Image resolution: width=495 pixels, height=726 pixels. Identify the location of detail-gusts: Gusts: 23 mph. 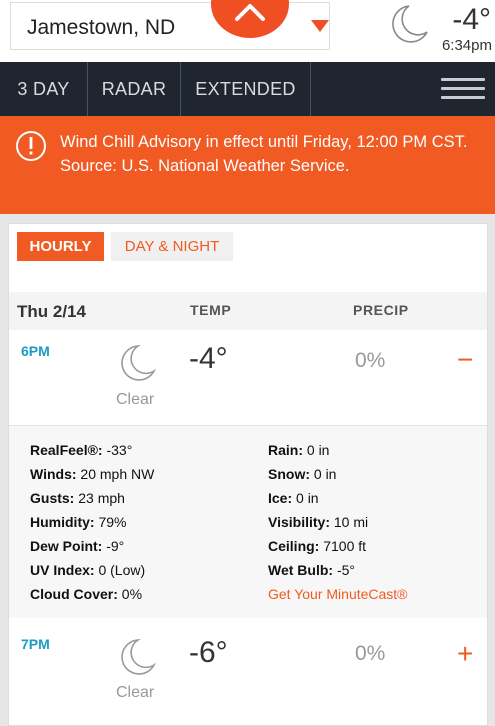
(77, 498).